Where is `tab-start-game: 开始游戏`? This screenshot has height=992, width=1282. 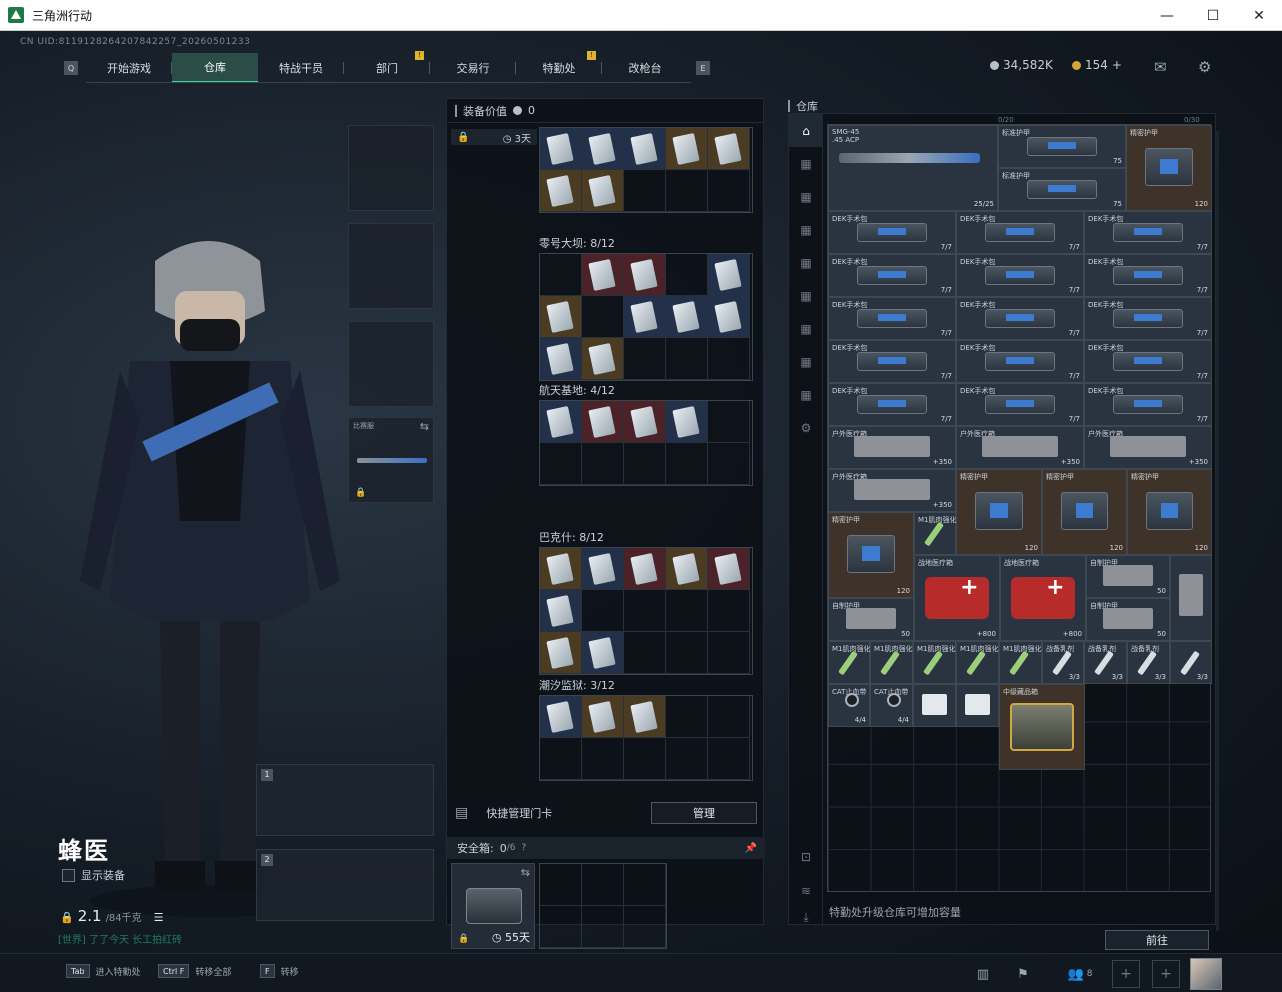
tab-start-game: 开始游戏 is located at coordinates (129, 68).